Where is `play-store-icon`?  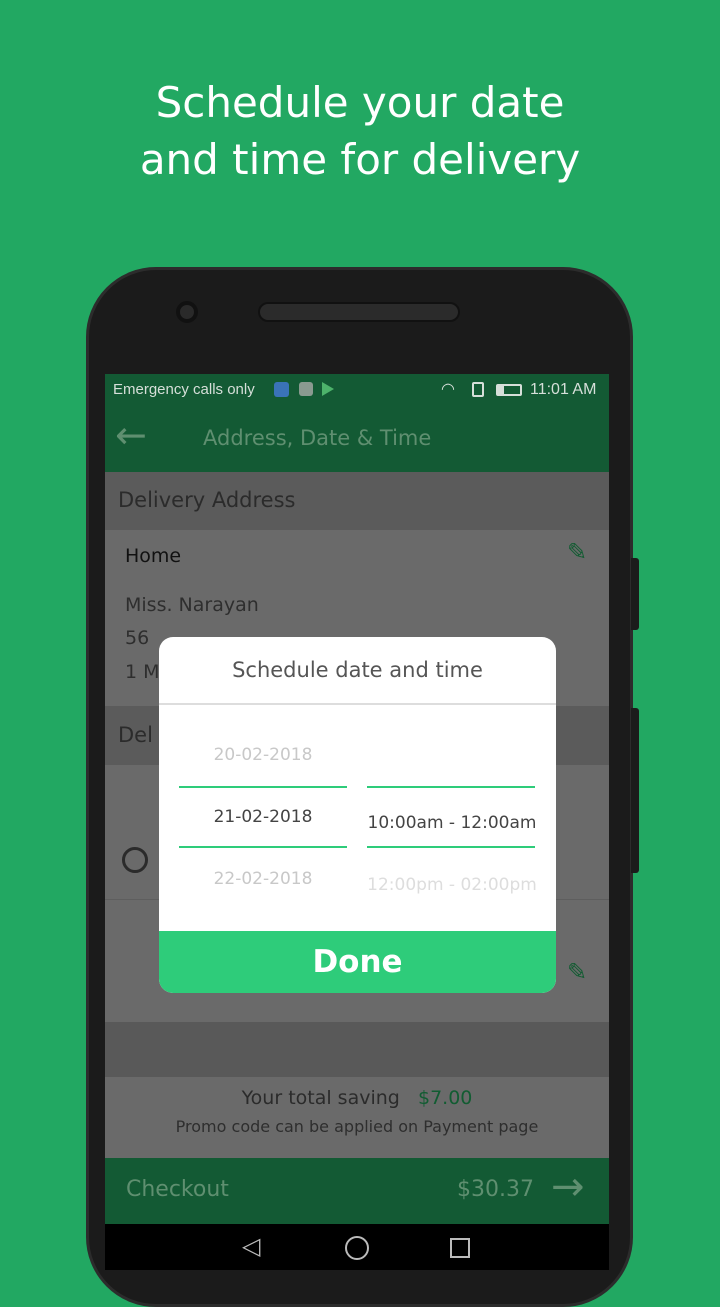
play-store-icon is located at coordinates (328, 389).